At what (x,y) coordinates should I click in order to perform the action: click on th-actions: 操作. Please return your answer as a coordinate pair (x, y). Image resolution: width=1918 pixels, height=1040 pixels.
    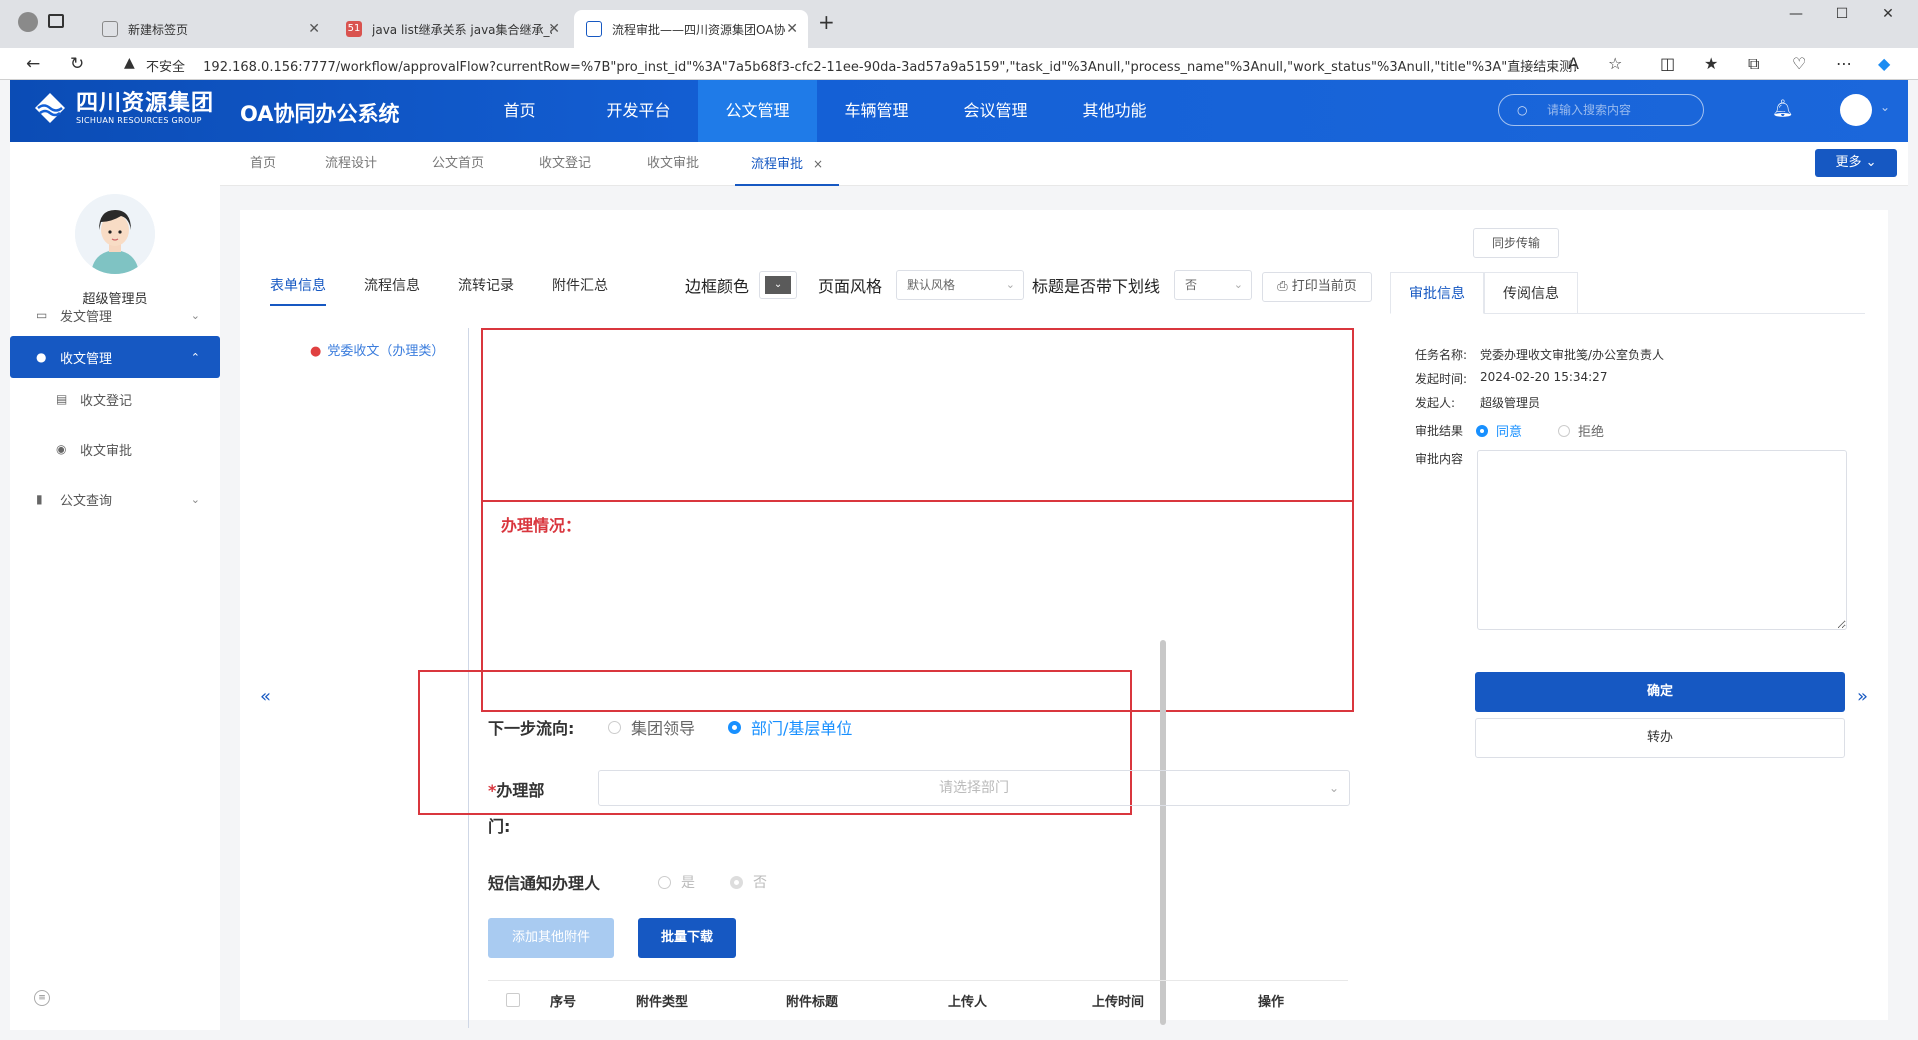
    Looking at the image, I should click on (1271, 1002).